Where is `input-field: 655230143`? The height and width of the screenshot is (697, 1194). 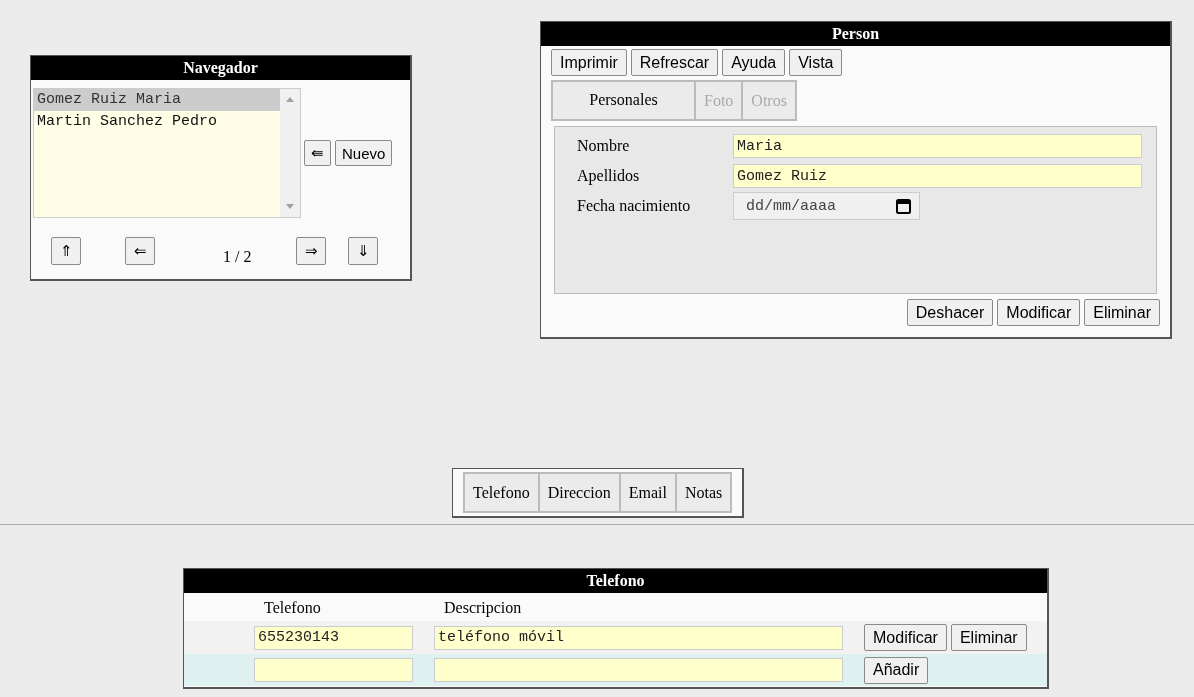
input-field: 655230143 is located at coordinates (333, 637).